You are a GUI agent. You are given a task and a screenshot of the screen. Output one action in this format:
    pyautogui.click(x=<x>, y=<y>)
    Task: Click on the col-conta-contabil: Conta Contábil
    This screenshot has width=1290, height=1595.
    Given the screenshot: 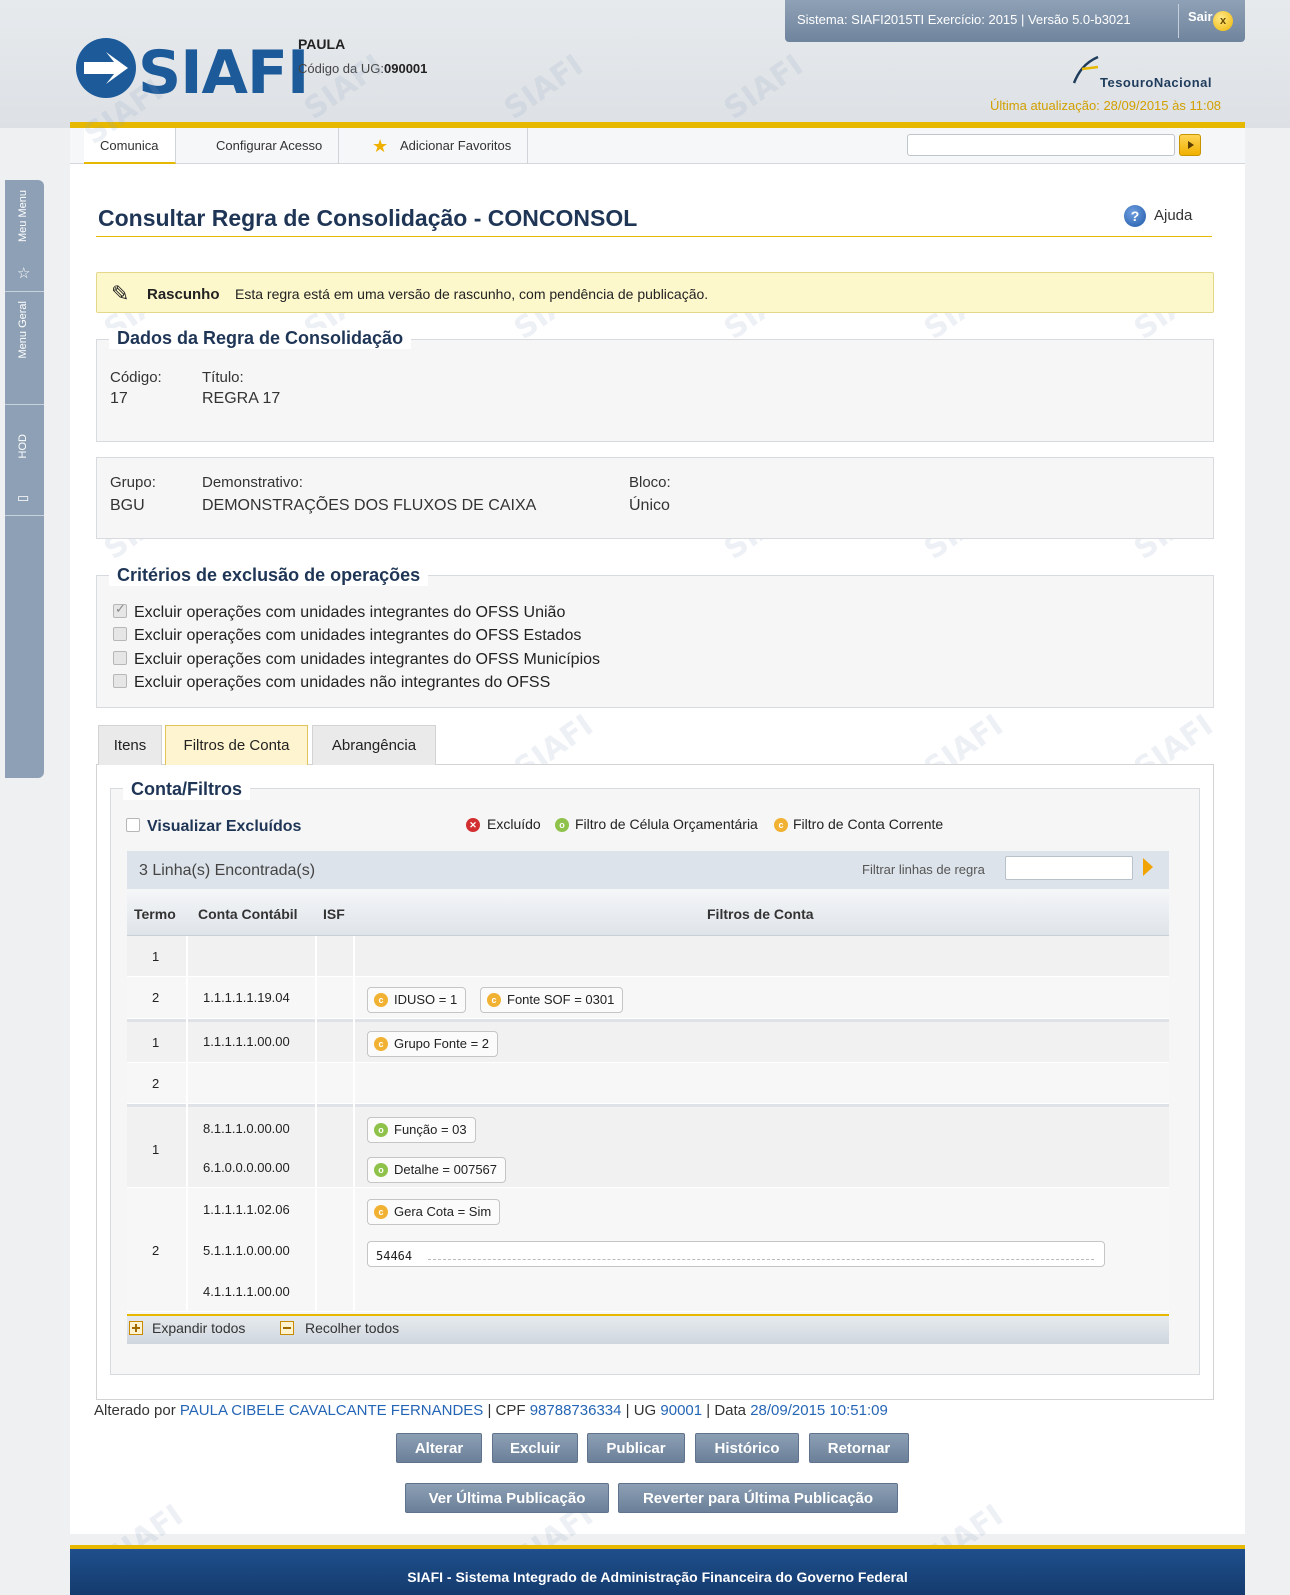 What is the action you would take?
    pyautogui.click(x=248, y=914)
    